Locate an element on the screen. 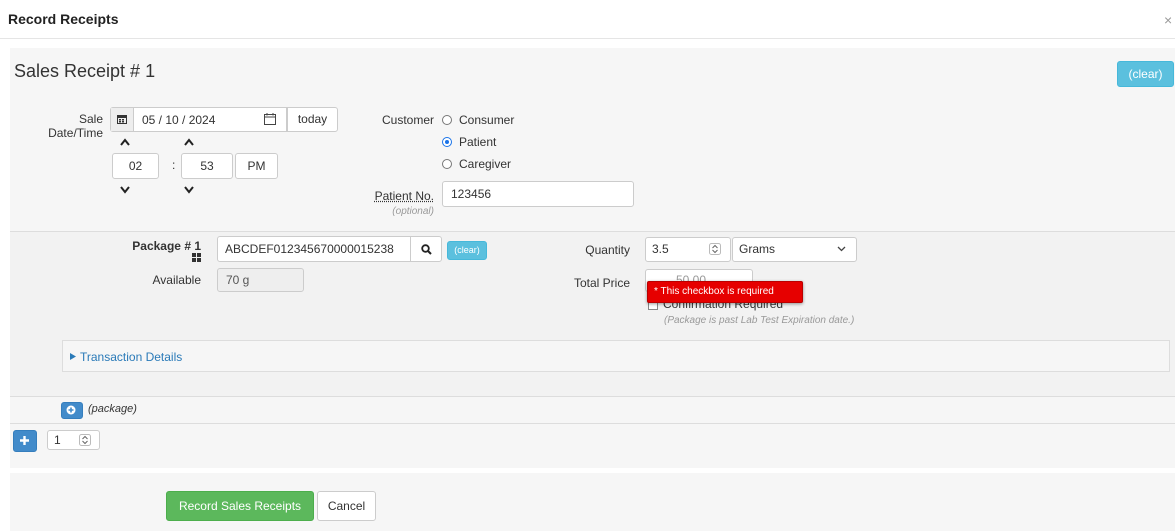 The width and height of the screenshot is (1175, 531). calendar-icon is located at coordinates (122, 119).